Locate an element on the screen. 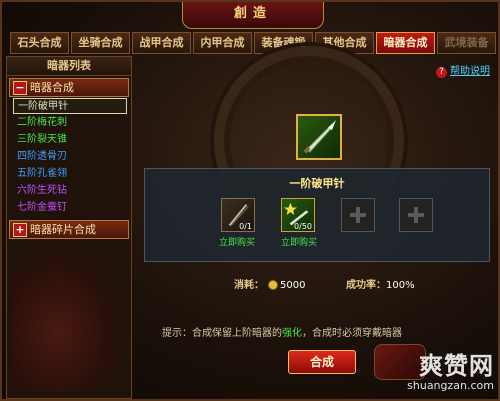 The width and height of the screenshot is (500, 401). list-item-tier1: 一阶破甲针 is located at coordinates (70, 106).